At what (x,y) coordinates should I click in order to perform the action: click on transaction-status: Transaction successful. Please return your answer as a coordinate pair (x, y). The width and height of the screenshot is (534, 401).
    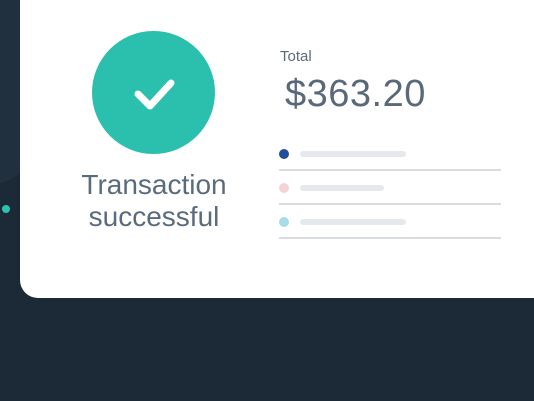
    Looking at the image, I should click on (154, 201).